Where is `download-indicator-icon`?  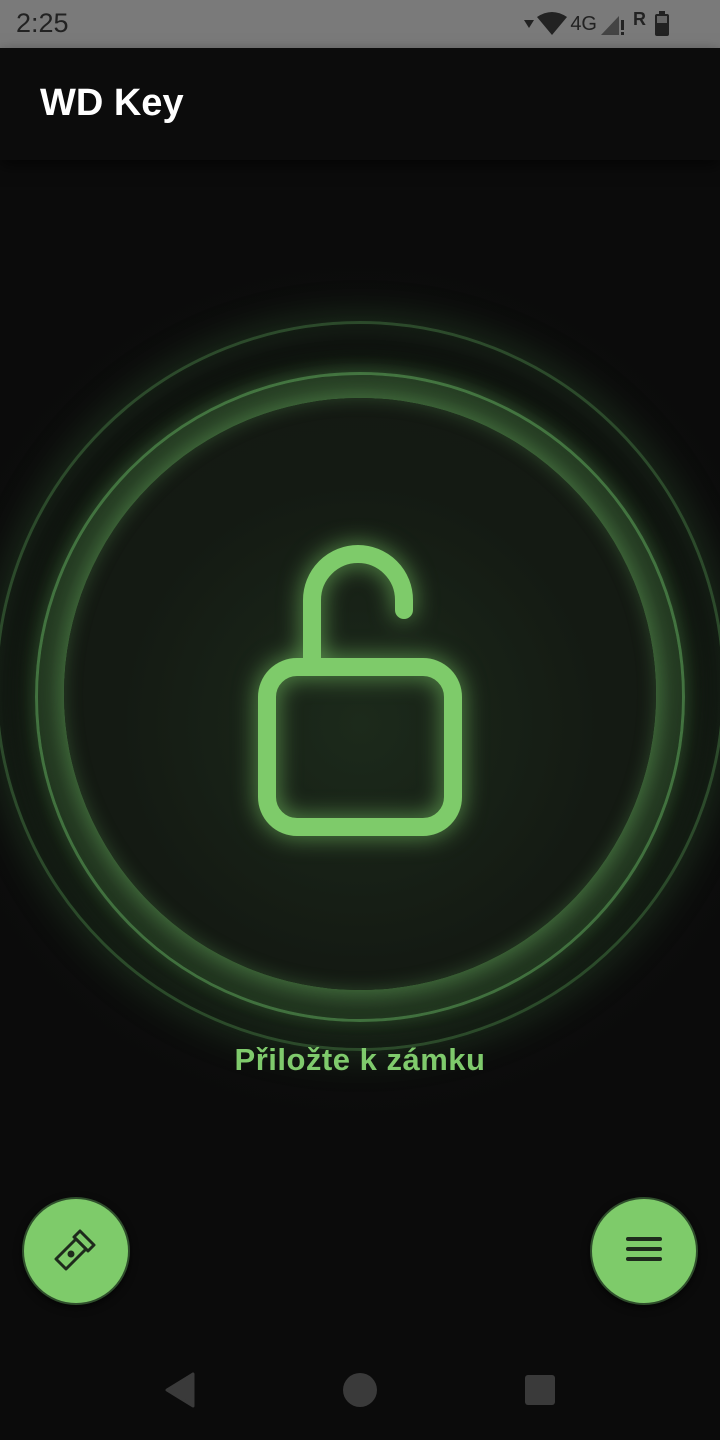 download-indicator-icon is located at coordinates (529, 24).